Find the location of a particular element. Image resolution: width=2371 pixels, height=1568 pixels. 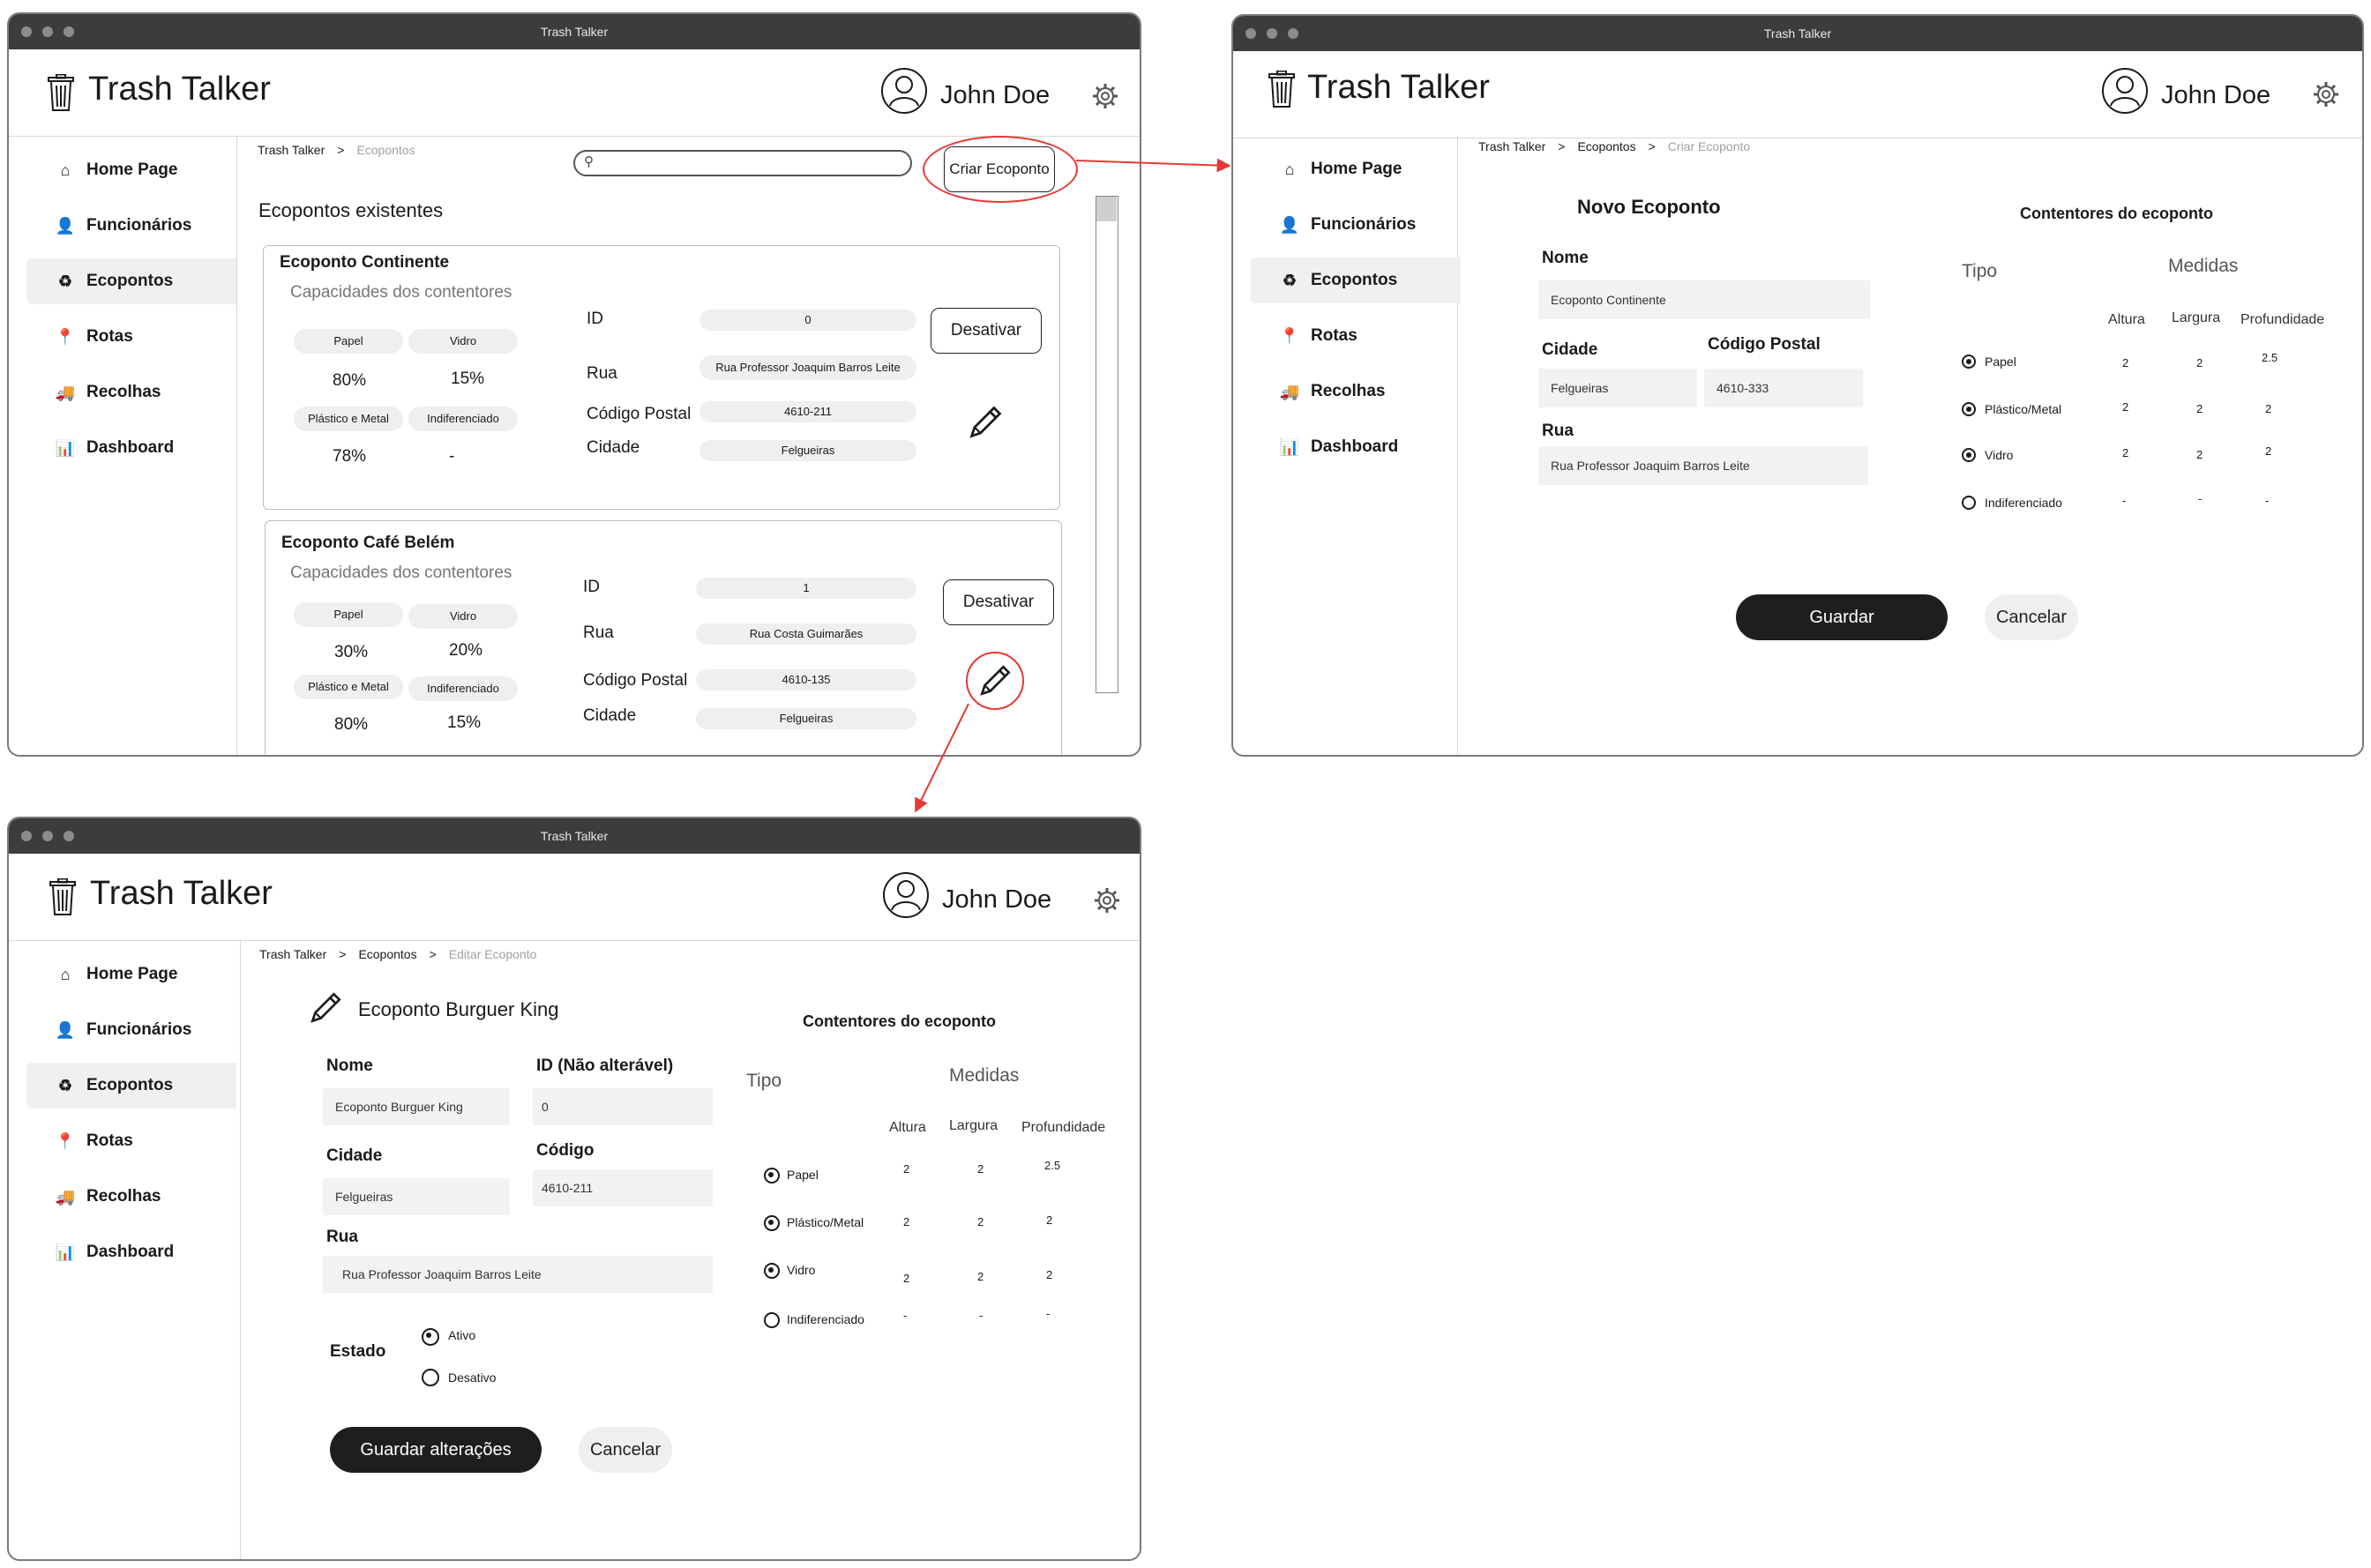

save-changes-button: Guardar alterações is located at coordinates (436, 1450).